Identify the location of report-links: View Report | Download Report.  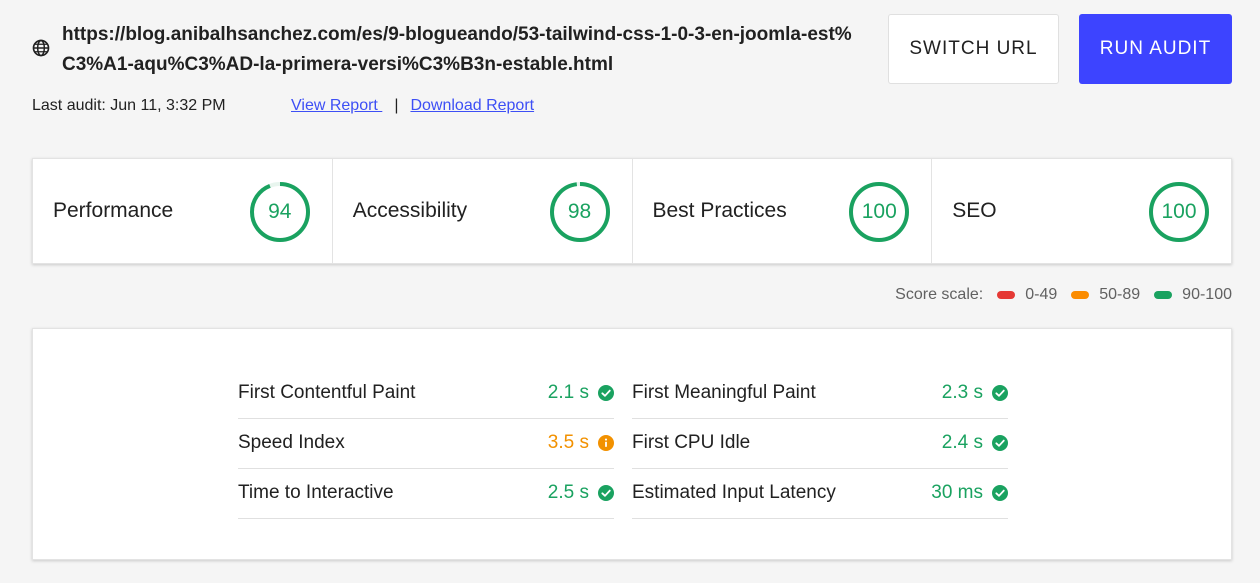
(412, 106).